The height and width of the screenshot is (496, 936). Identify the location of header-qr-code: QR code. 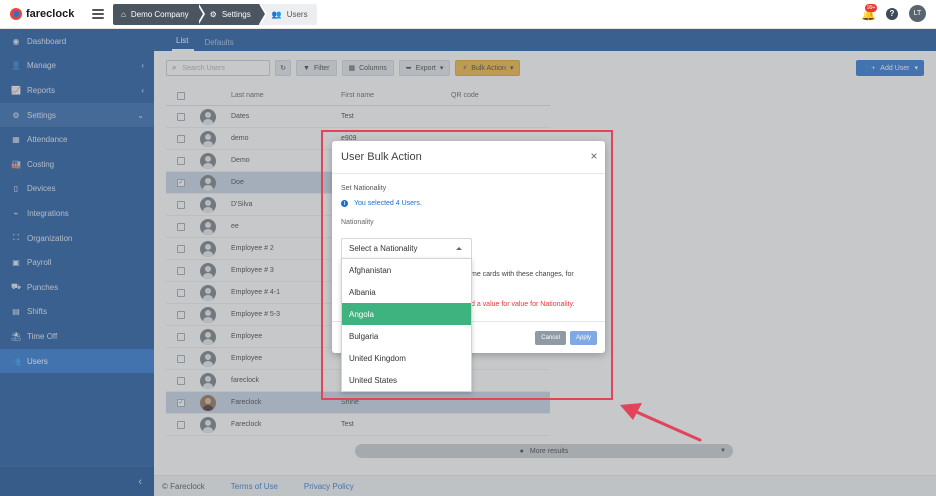
(491, 95).